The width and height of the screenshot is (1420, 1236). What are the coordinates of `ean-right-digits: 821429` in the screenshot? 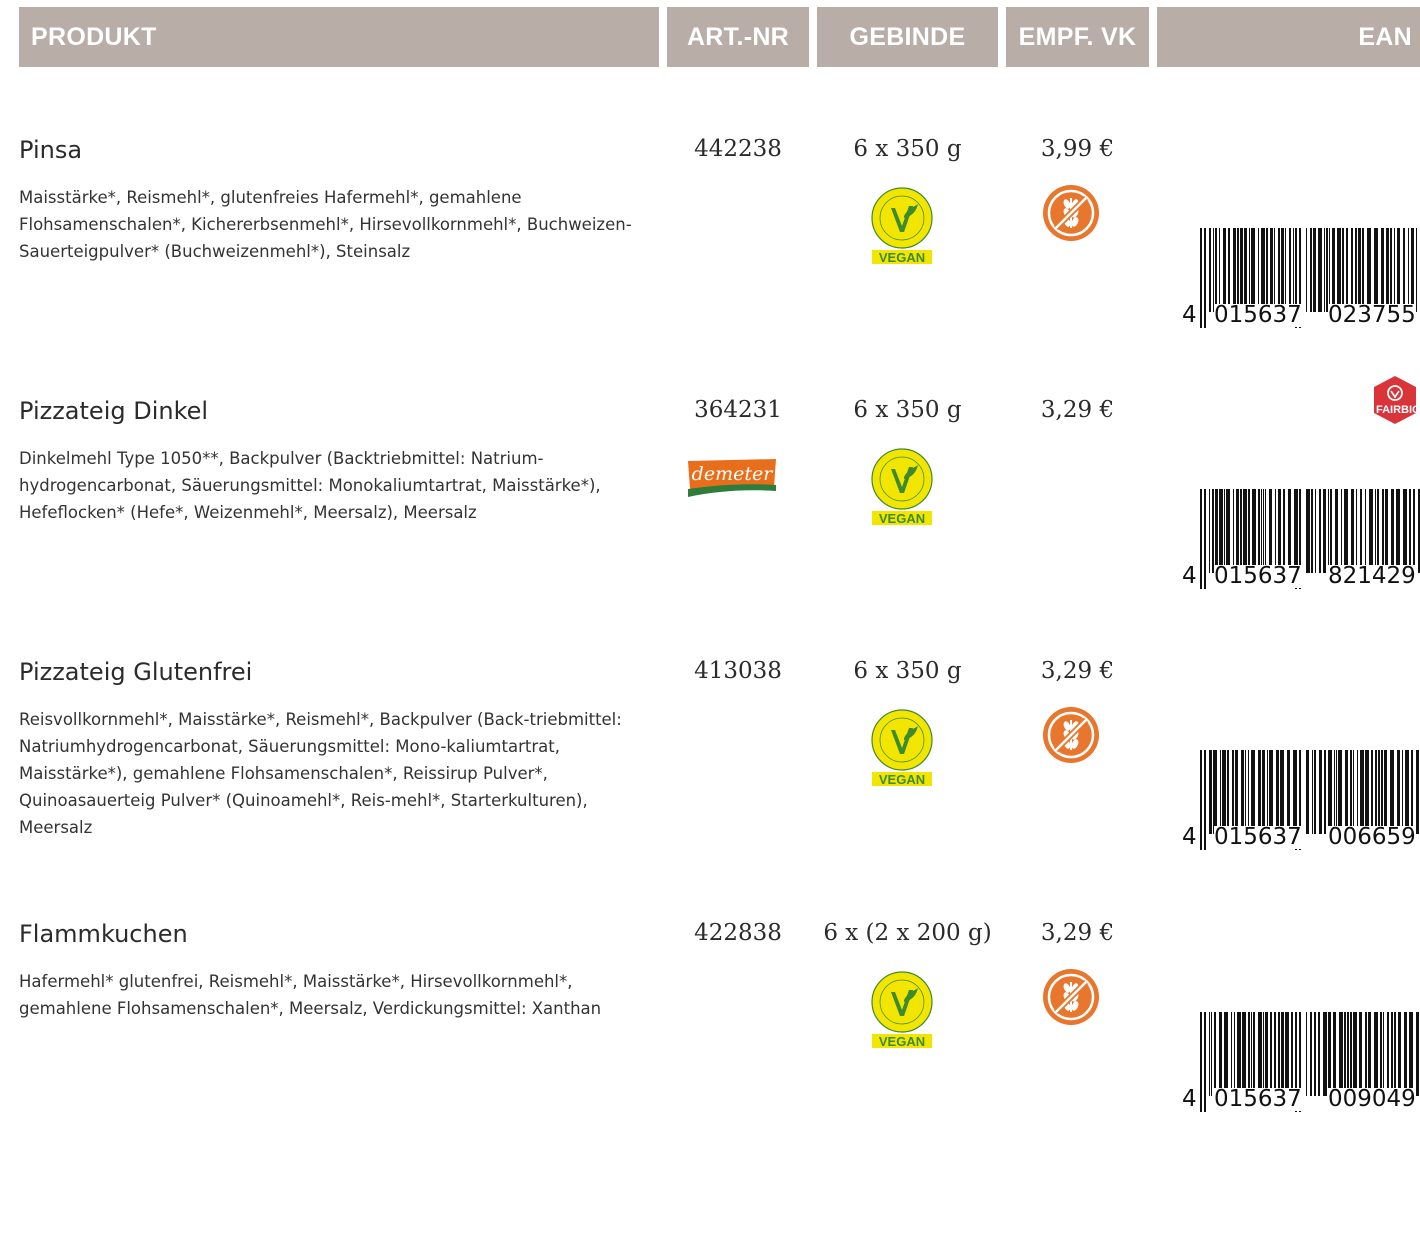 It's located at (1372, 576).